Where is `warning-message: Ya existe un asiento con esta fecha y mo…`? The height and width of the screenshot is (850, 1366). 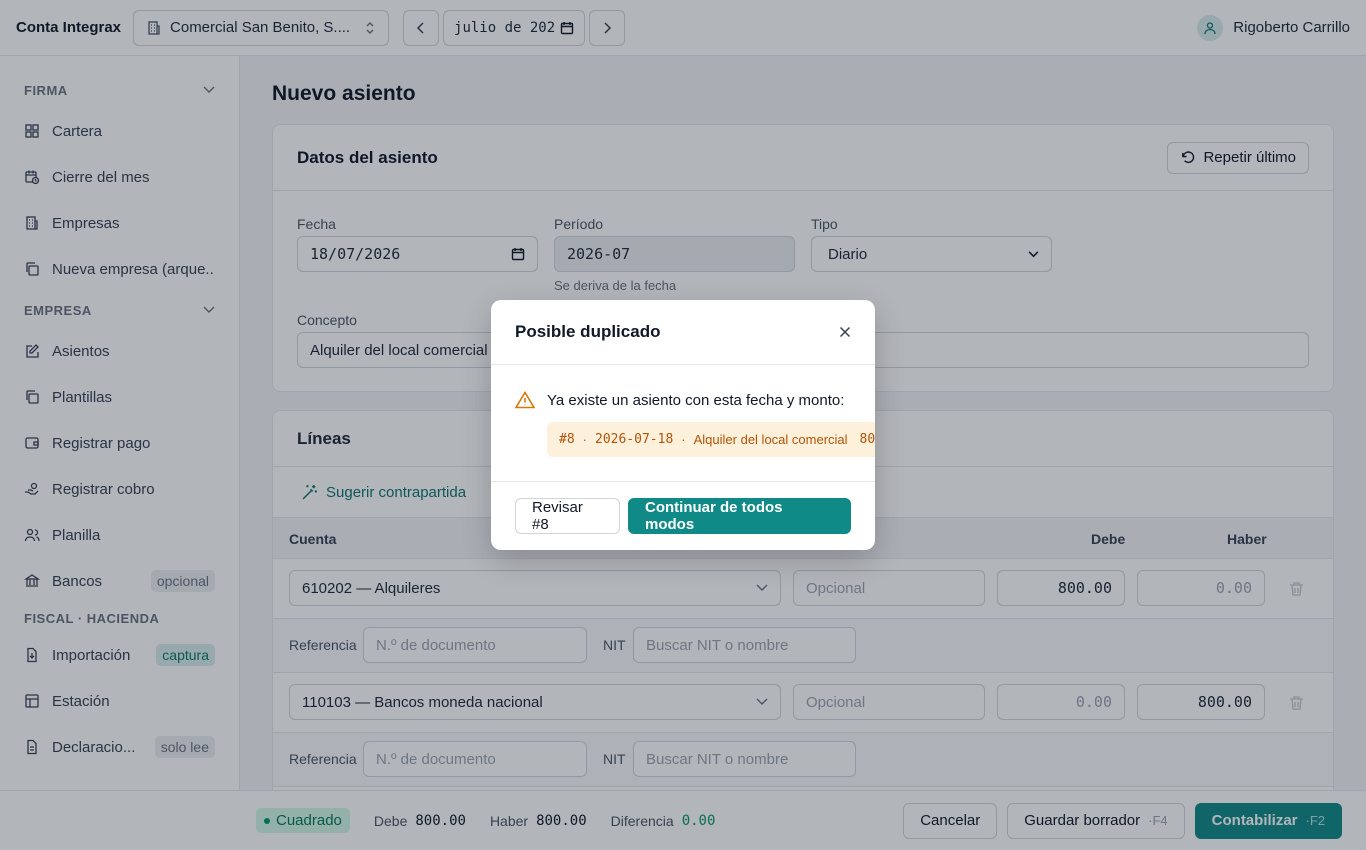
warning-message: Ya existe un asiento con esta fecha y mo… is located at coordinates (679, 400).